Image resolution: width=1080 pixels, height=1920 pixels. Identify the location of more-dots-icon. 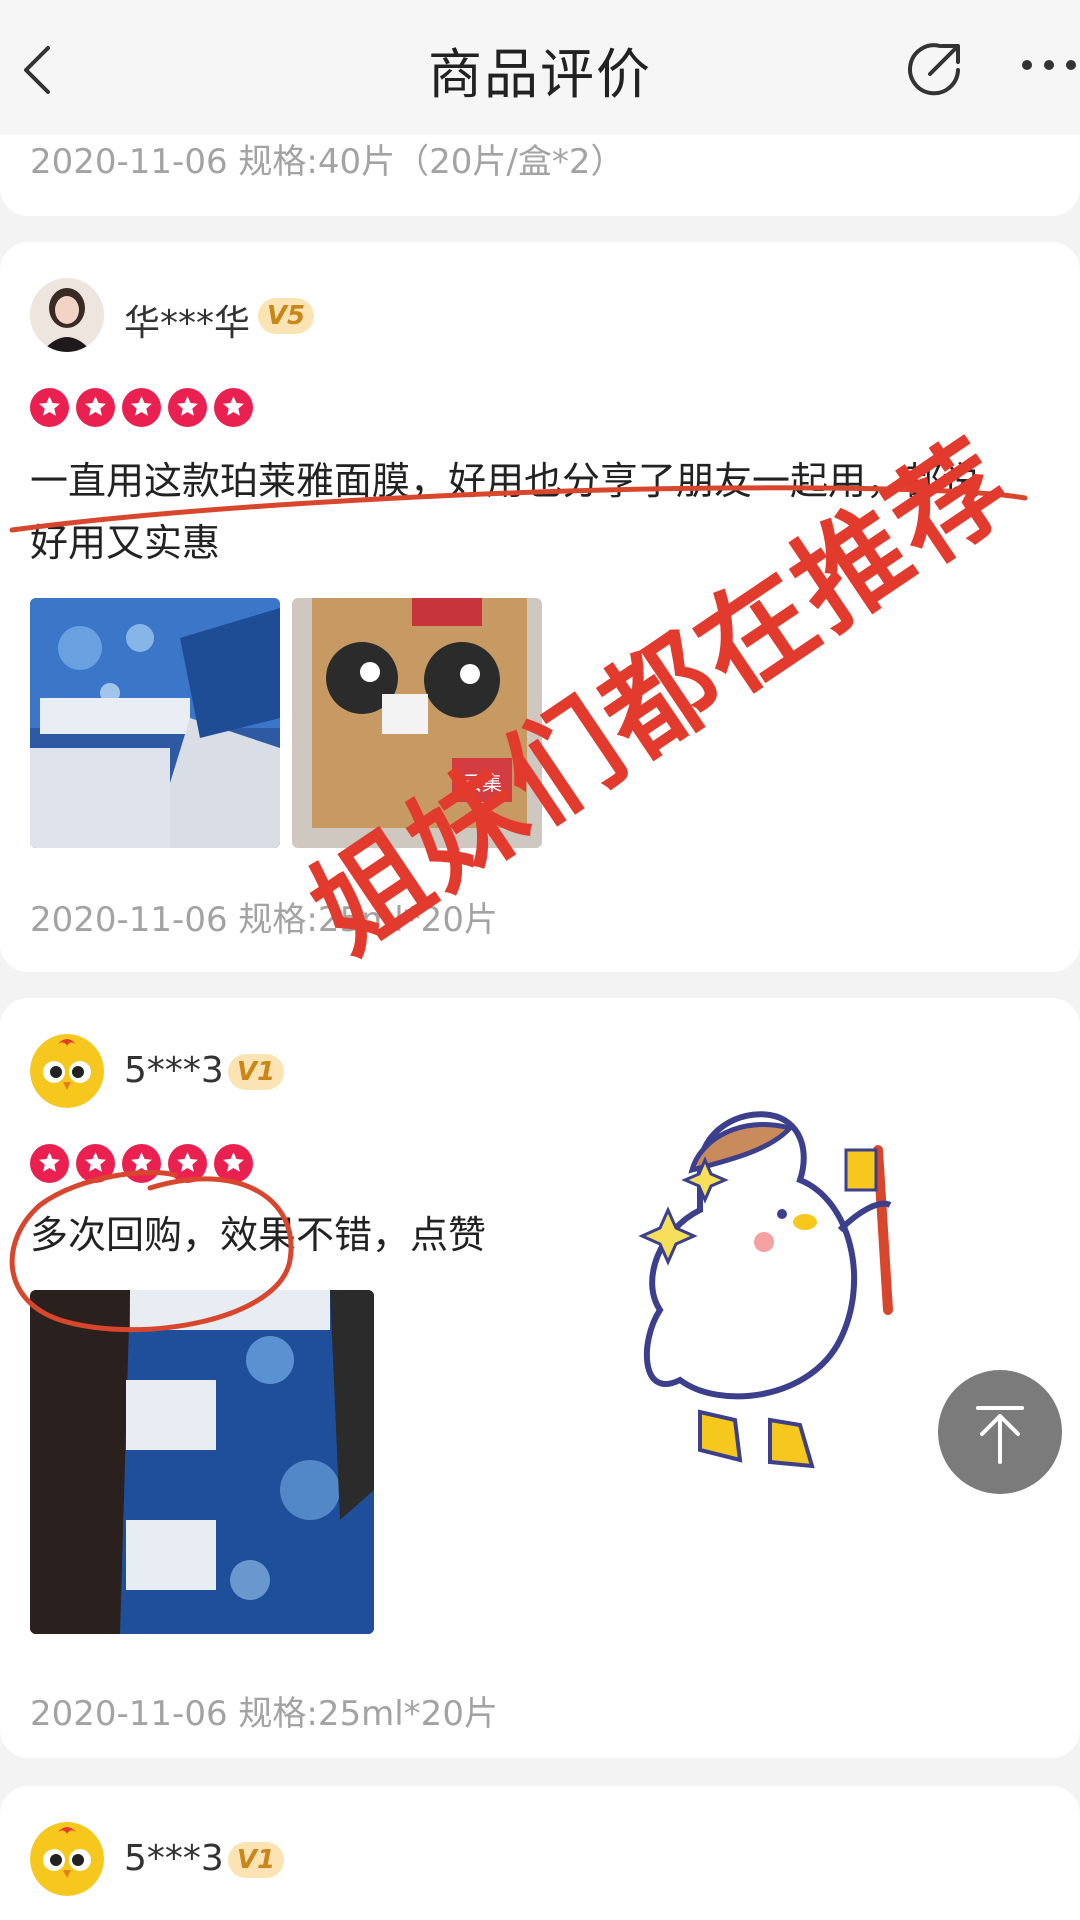
(1049, 65).